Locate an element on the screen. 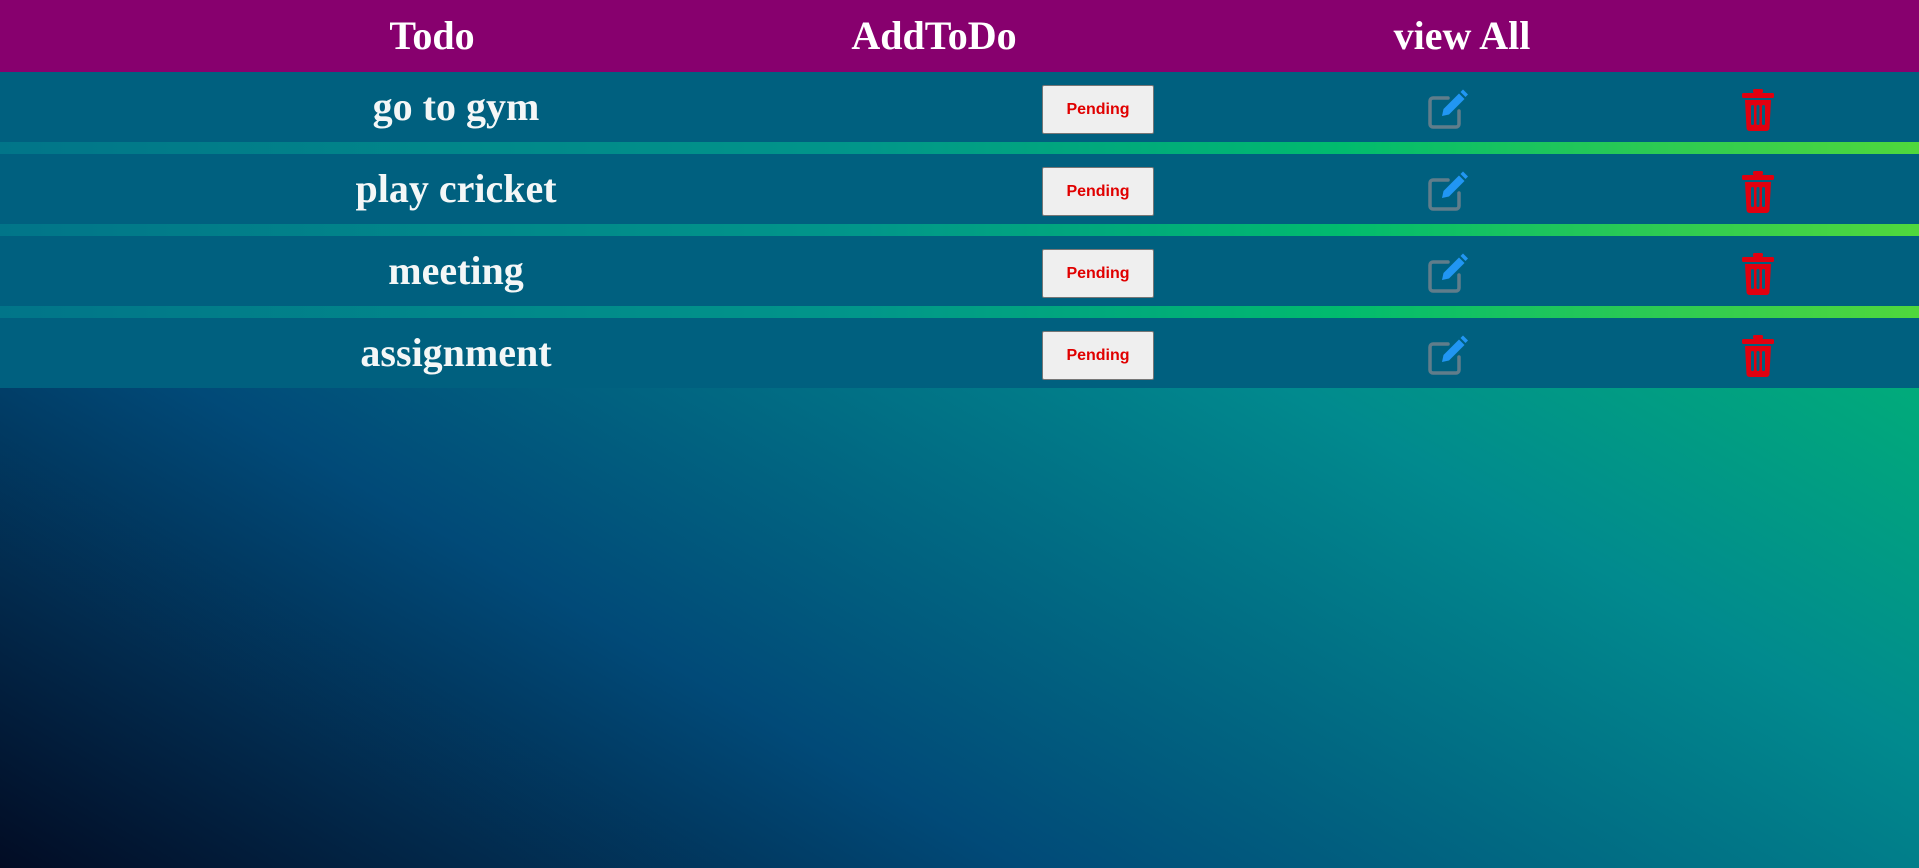 Image resolution: width=1919 pixels, height=868 pixels. todo-title: assignment is located at coordinates (456, 352).